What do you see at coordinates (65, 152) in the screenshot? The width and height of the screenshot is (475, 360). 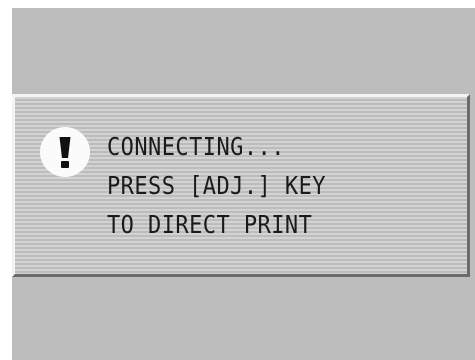 I see `exclamation-icon` at bounding box center [65, 152].